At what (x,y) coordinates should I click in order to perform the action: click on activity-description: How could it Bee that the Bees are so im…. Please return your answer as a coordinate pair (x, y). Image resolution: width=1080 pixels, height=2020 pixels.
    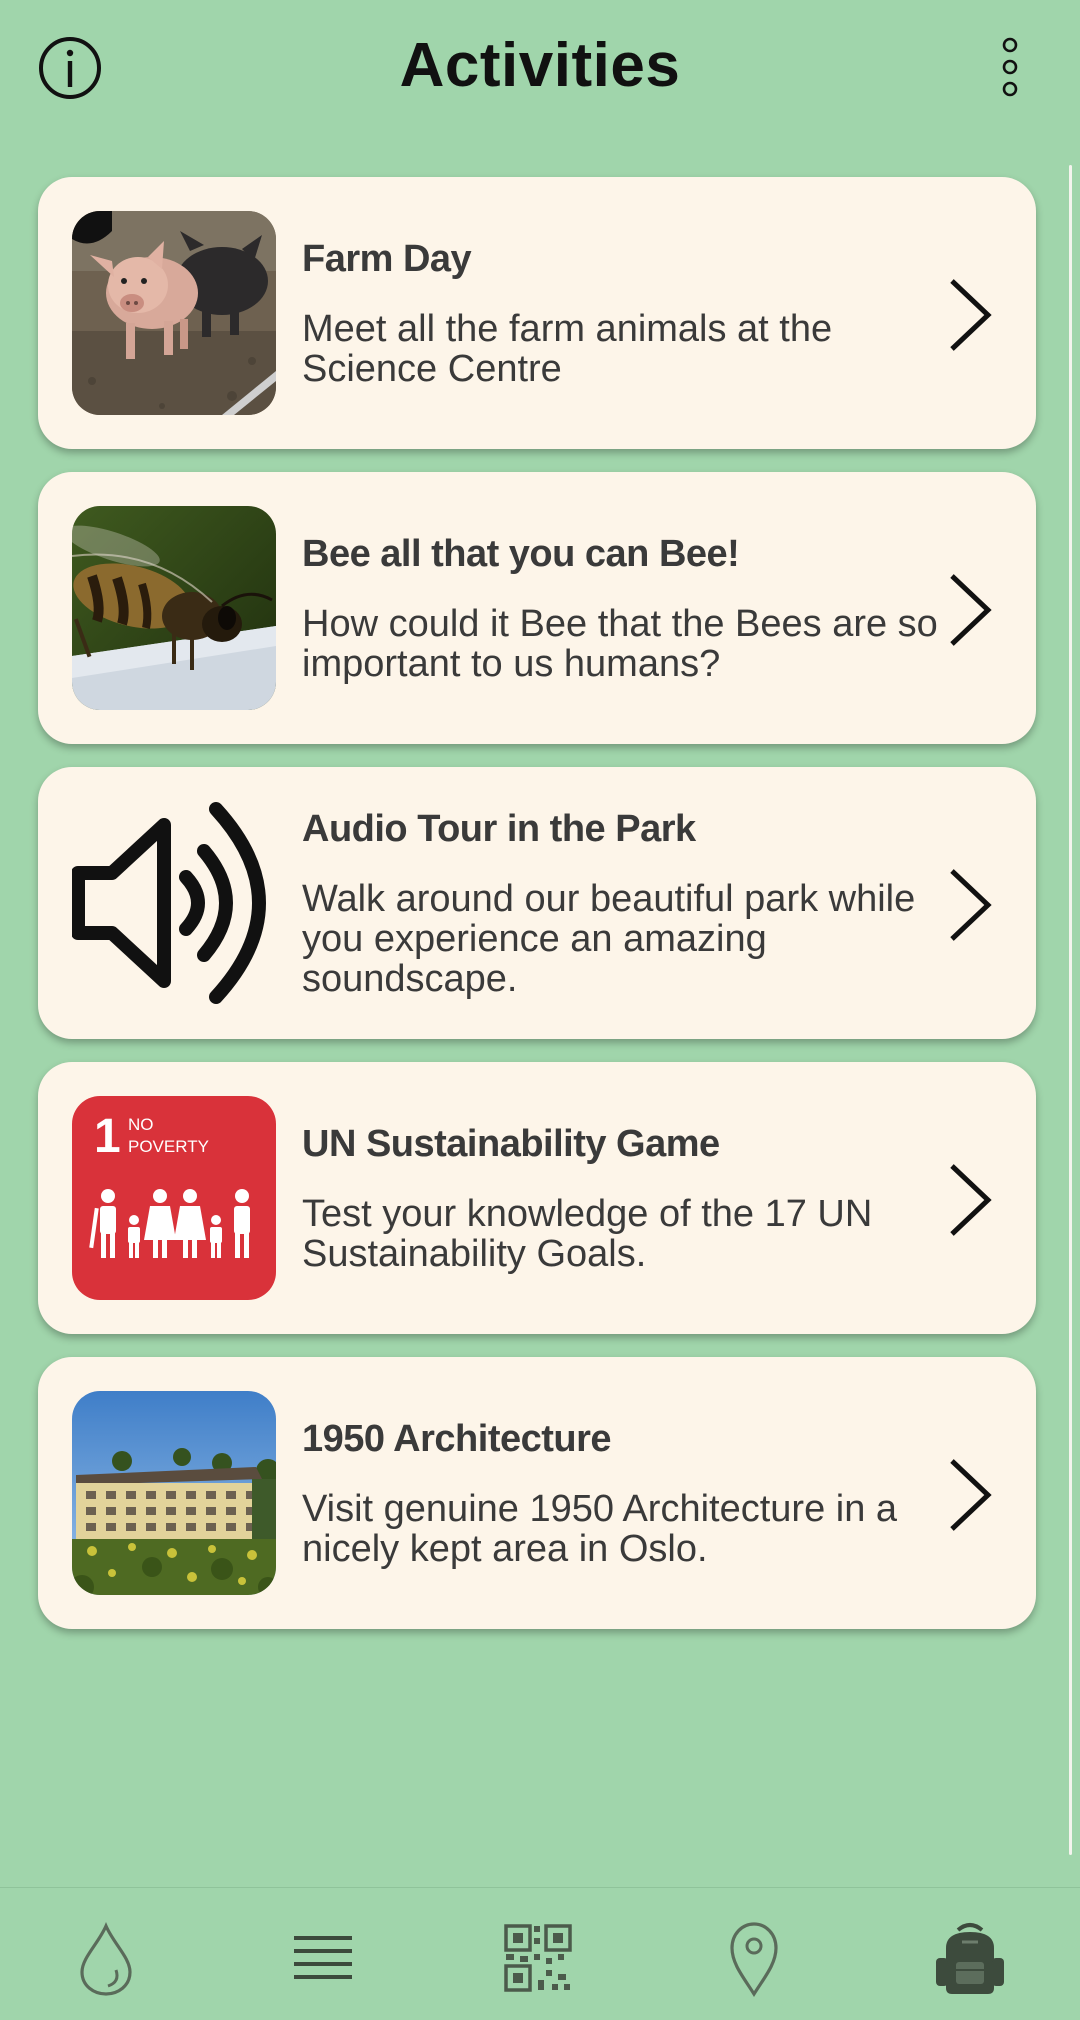
    Looking at the image, I should click on (620, 643).